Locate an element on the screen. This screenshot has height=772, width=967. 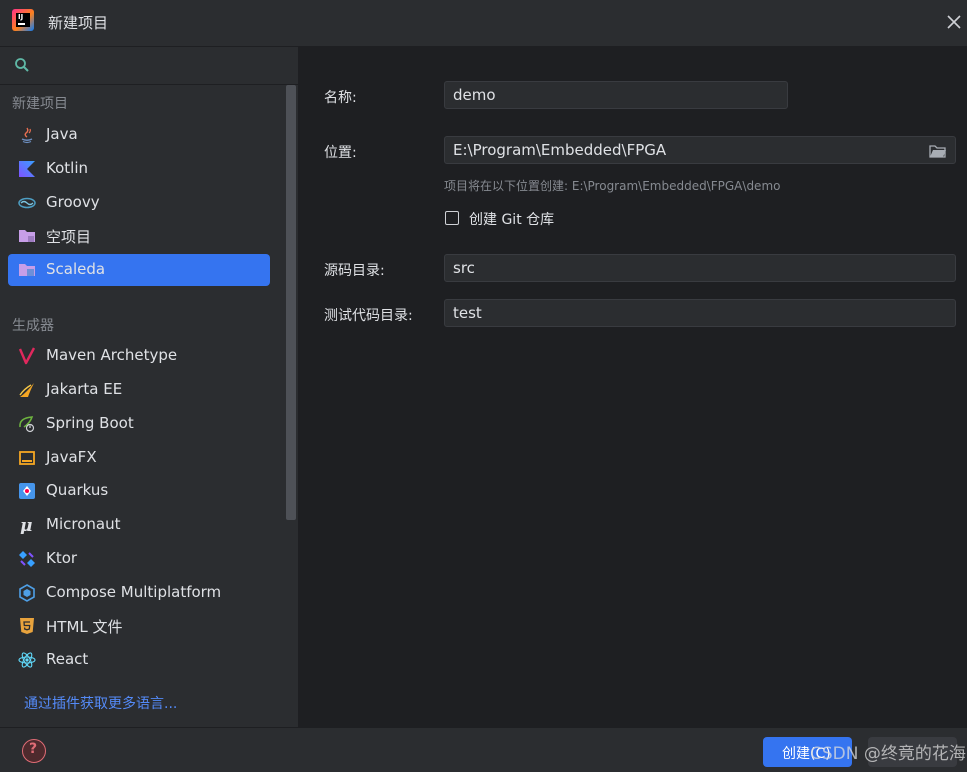
compose-icon is located at coordinates (27, 593).